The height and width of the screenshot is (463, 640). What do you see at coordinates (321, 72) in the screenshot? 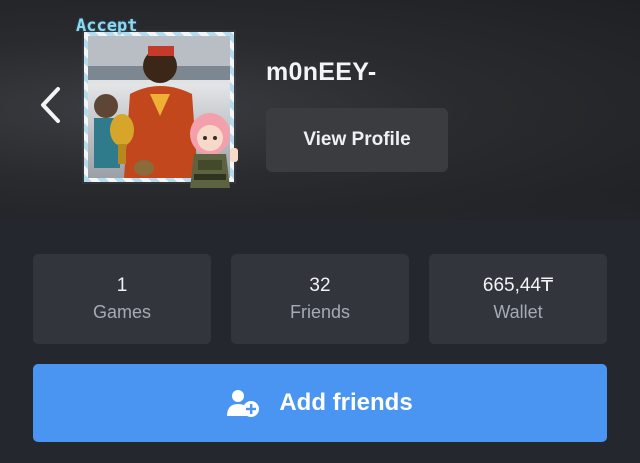
I see `profile-username: m0nEEY-` at bounding box center [321, 72].